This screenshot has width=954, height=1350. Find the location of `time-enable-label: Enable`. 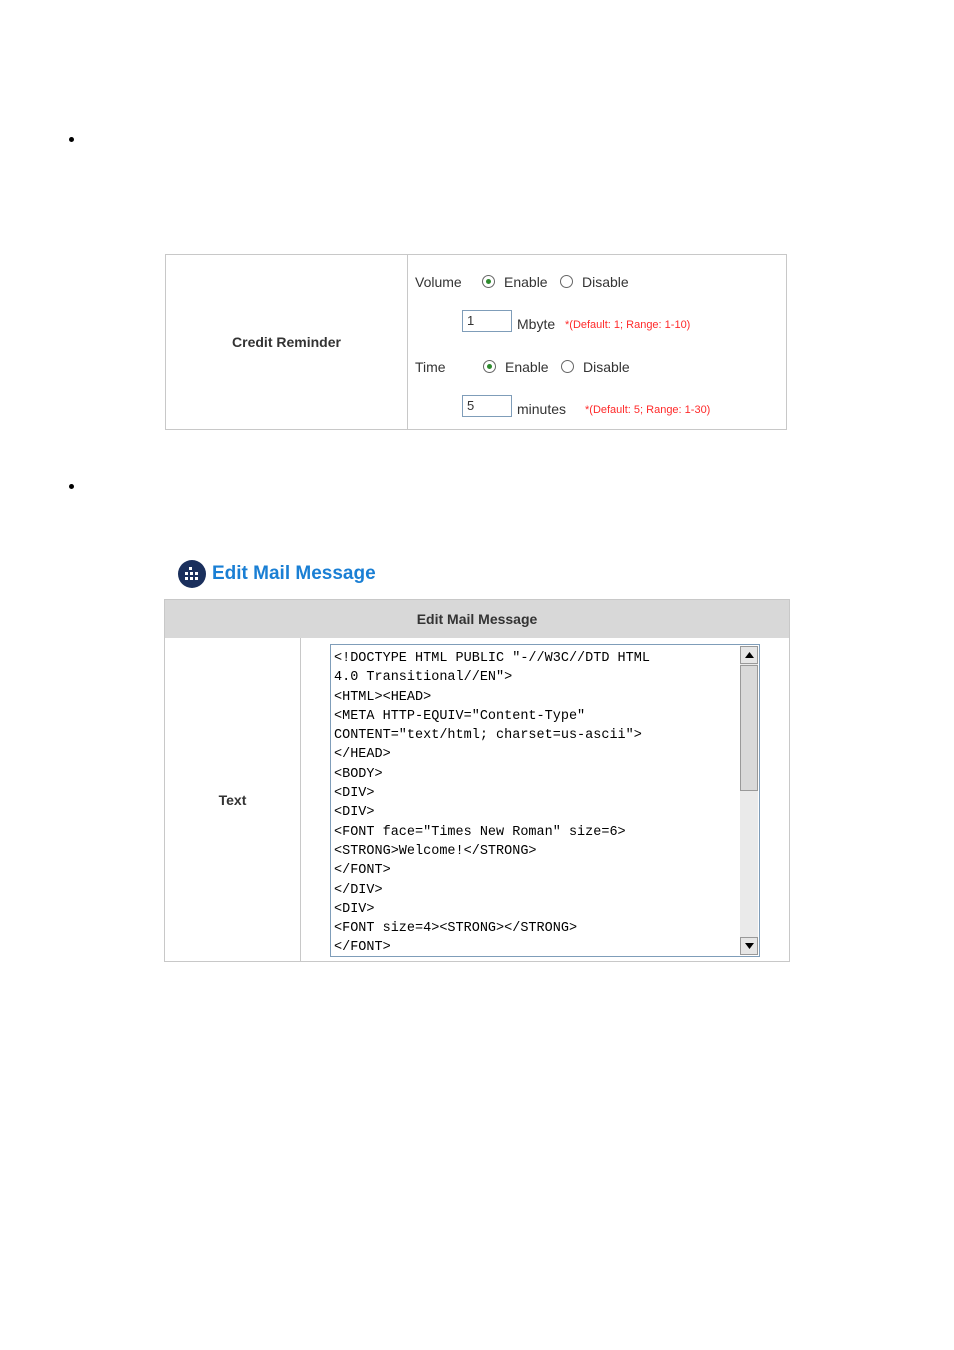

time-enable-label: Enable is located at coordinates (527, 367).